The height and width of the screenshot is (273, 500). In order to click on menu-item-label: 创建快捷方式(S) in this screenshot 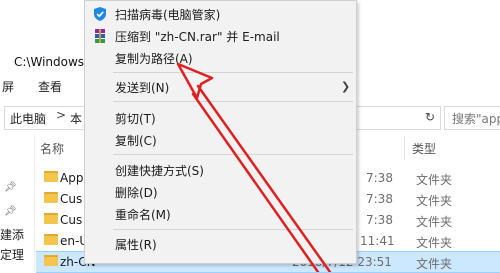, I will do `click(159, 171)`.